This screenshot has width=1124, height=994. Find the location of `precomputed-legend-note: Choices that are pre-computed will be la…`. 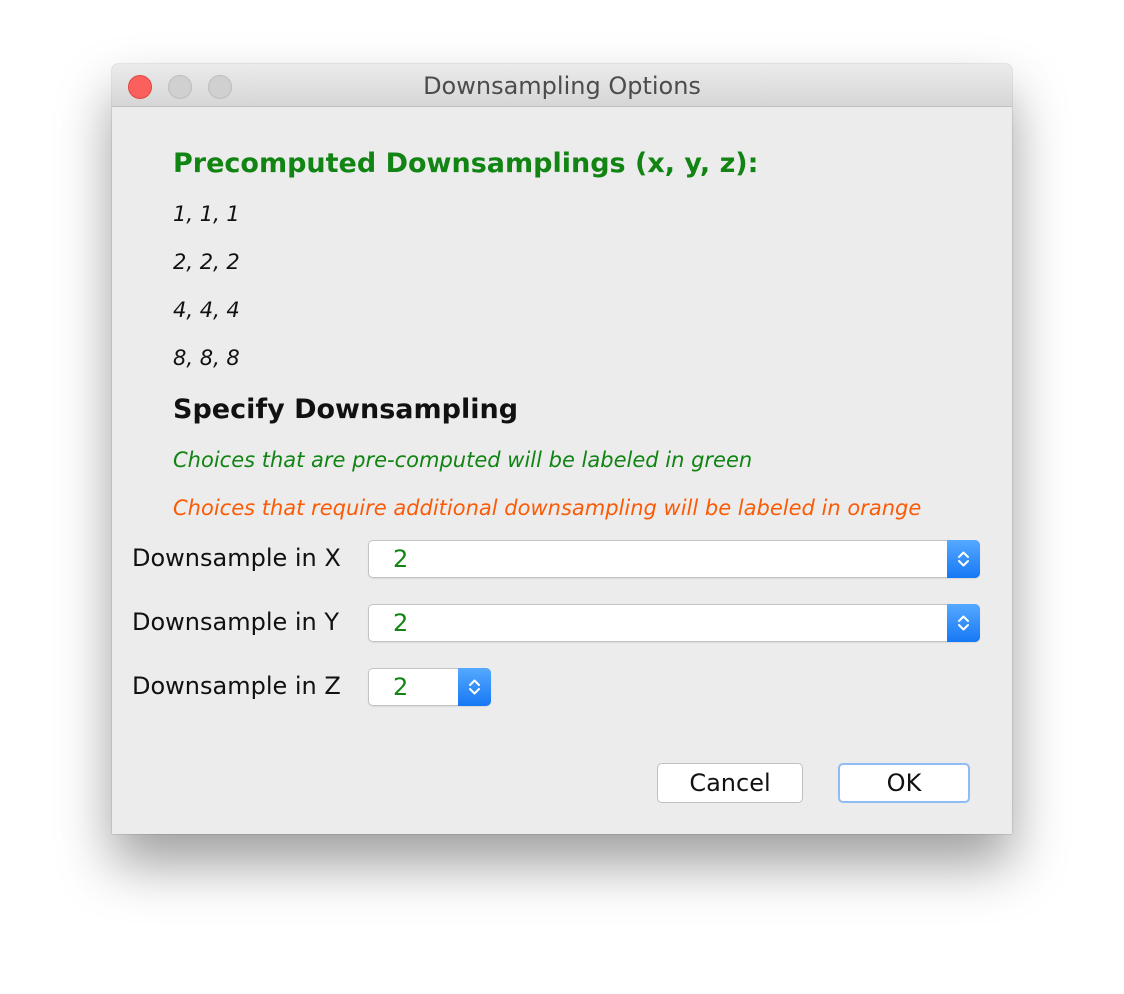

precomputed-legend-note: Choices that are pre-computed will be la… is located at coordinates (463, 460).